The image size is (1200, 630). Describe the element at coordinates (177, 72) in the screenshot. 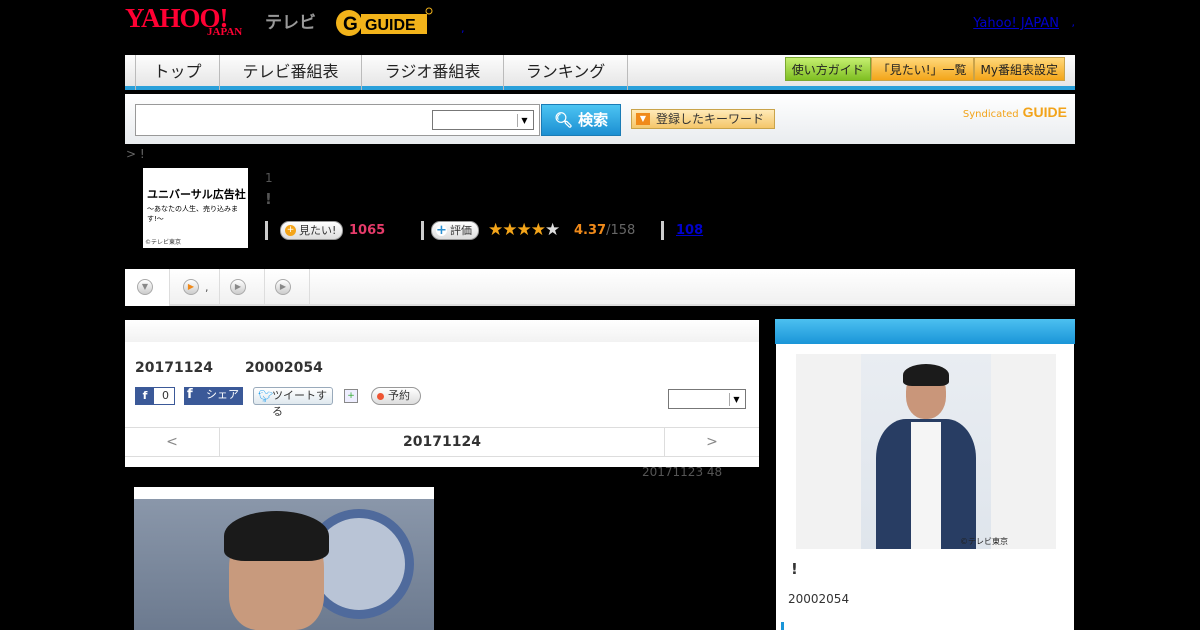

I see `nav-tab-top: トップ` at that location.